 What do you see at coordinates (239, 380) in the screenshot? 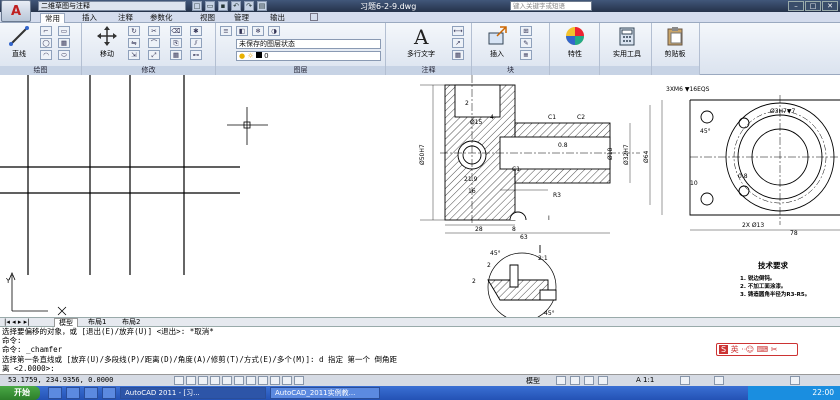
I see `osnap-toggle` at bounding box center [239, 380].